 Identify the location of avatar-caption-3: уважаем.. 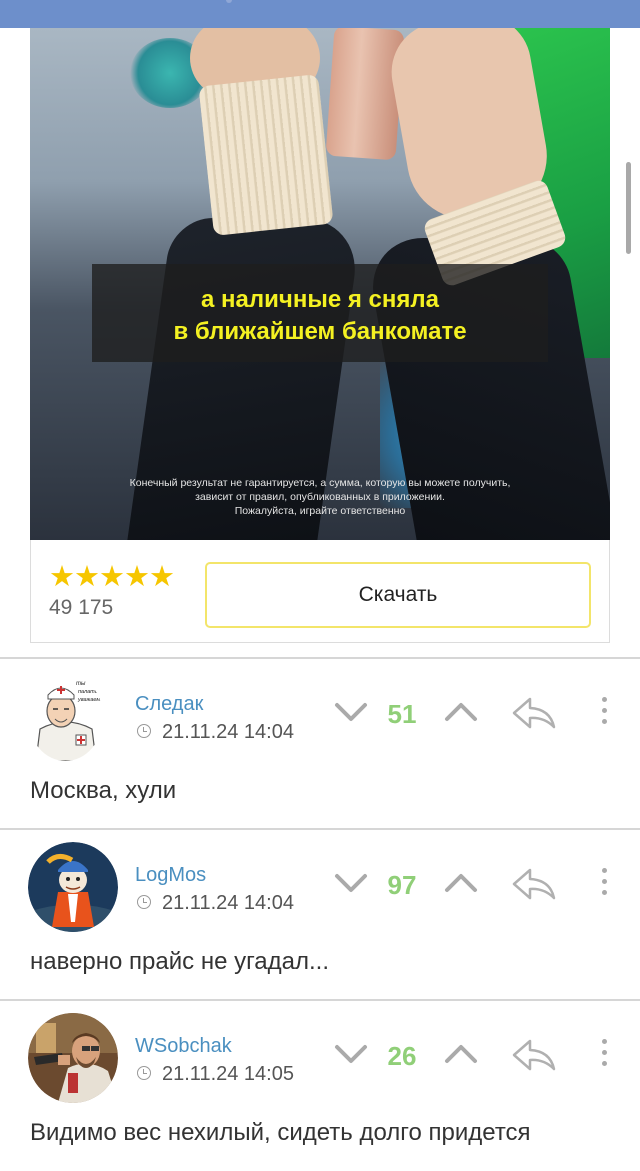
(89, 700).